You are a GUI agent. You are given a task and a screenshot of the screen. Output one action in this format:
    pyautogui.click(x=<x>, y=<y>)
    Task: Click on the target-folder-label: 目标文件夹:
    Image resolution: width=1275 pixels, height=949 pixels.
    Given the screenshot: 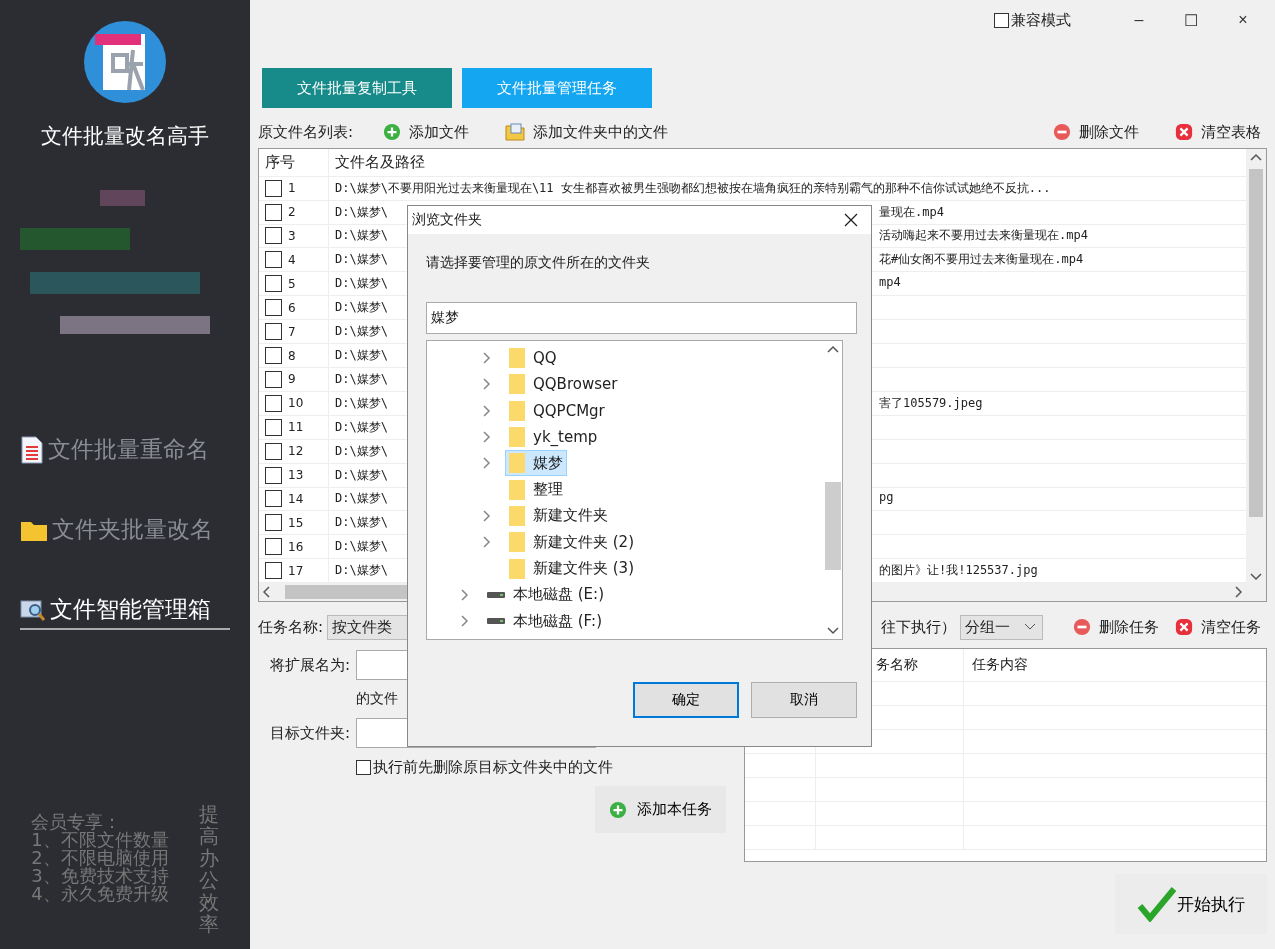 What is the action you would take?
    pyautogui.click(x=309, y=733)
    